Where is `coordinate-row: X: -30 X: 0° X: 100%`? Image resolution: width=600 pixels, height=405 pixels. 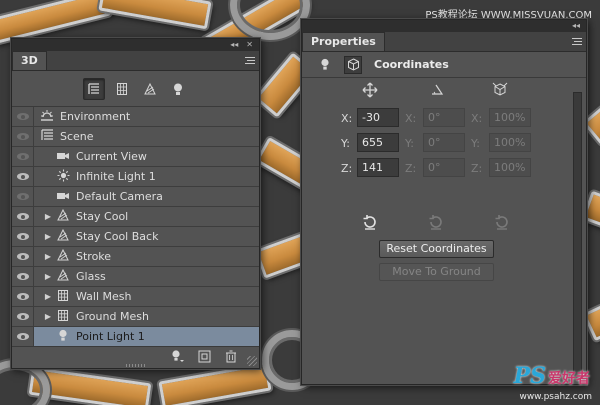 coordinate-row: X: -30 X: 0° X: 100% is located at coordinates (437, 119).